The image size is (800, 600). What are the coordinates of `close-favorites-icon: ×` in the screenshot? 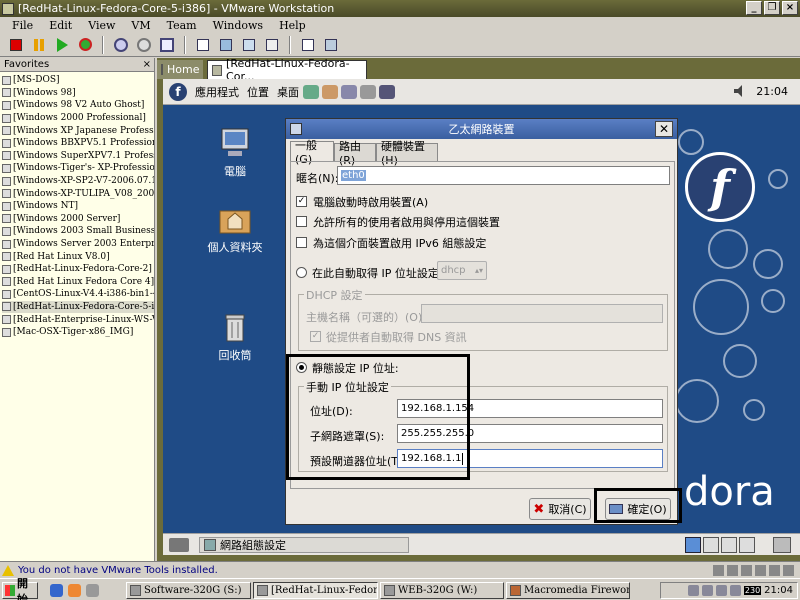 It's located at (147, 65).